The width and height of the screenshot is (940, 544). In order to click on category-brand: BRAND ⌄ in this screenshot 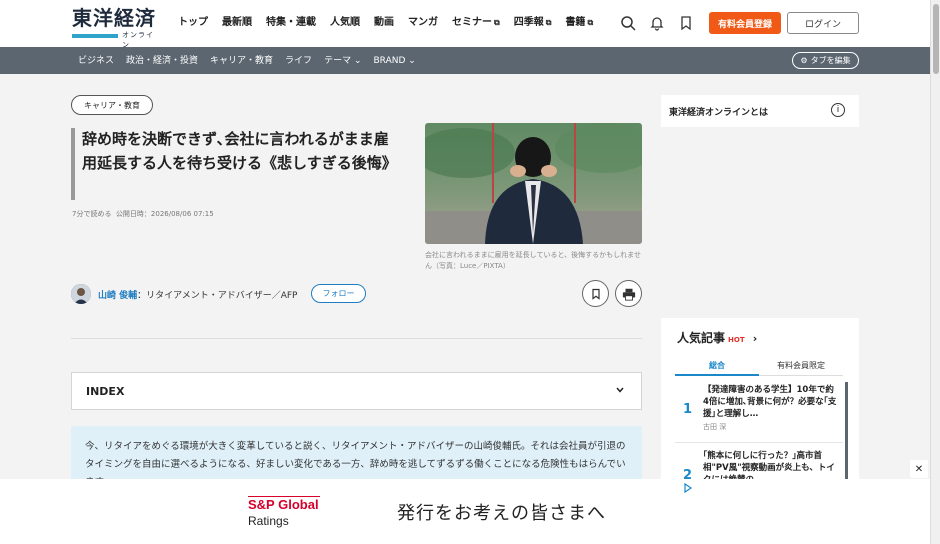, I will do `click(395, 61)`.